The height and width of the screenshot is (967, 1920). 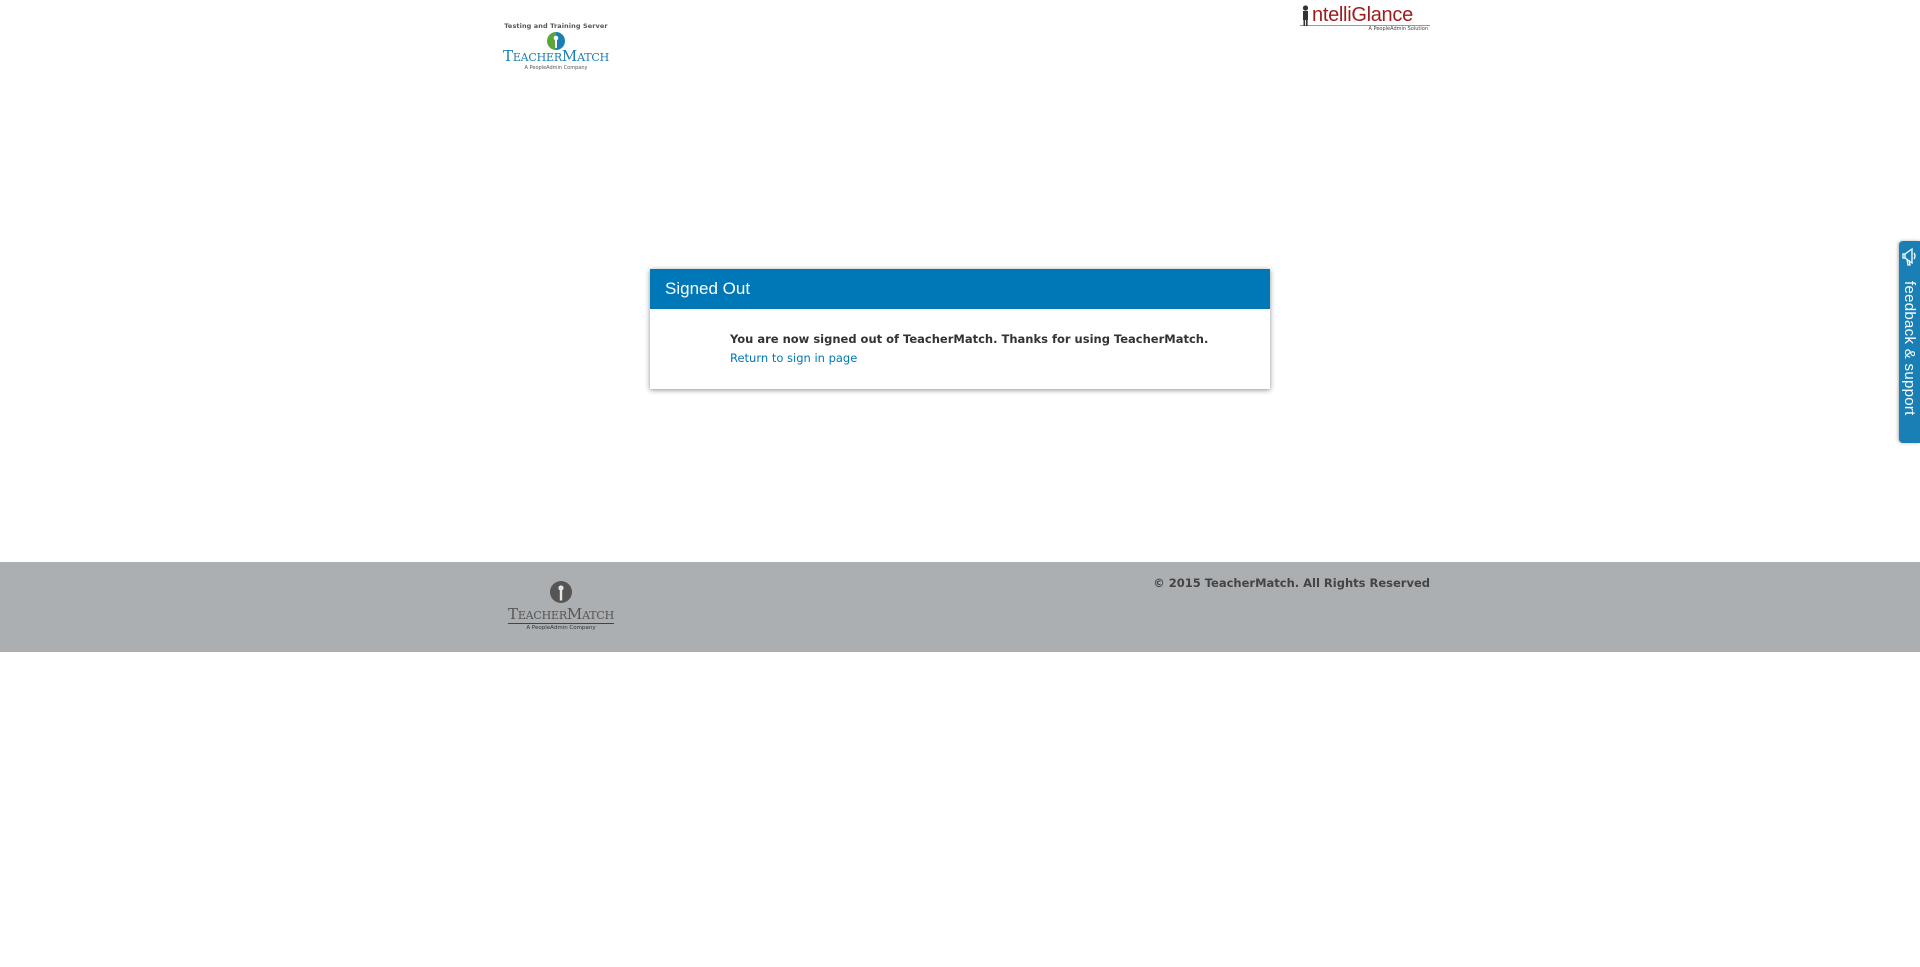 What do you see at coordinates (561, 614) in the screenshot?
I see `footer-wordmark: TEACHERMATCH` at bounding box center [561, 614].